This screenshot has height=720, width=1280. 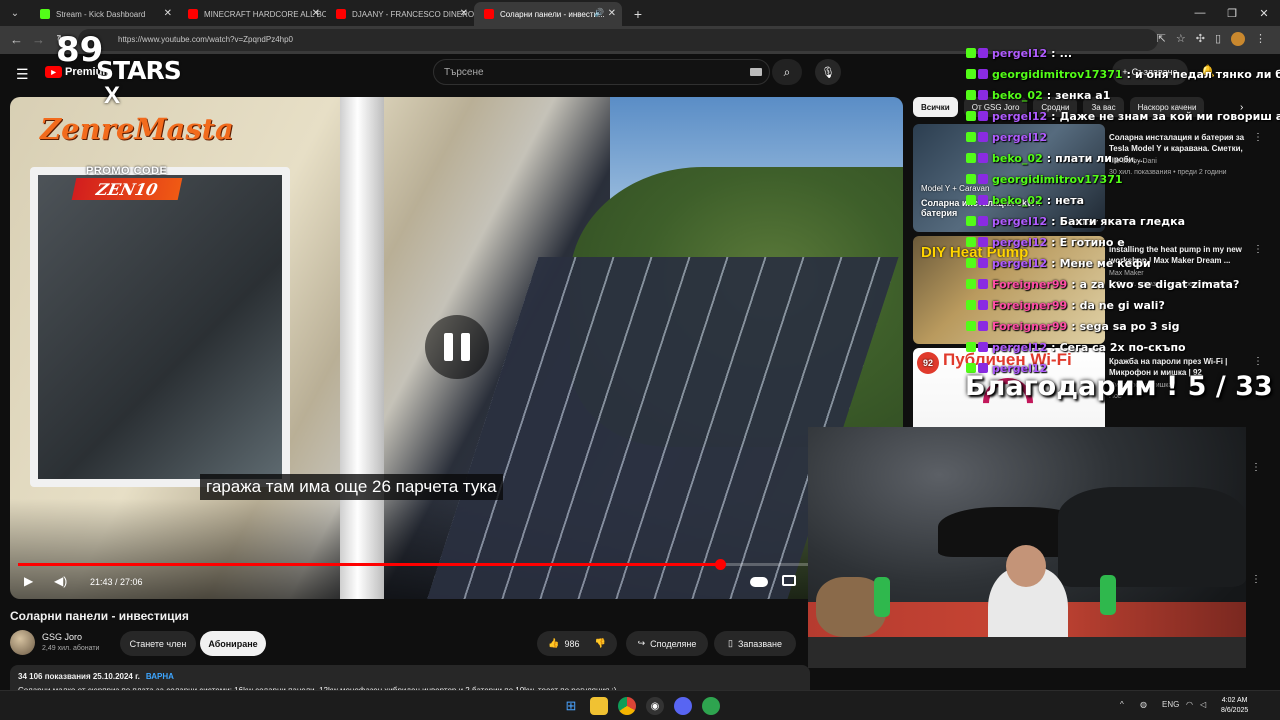 I want to click on close-window-icon: ✕, so click(x=1264, y=13).